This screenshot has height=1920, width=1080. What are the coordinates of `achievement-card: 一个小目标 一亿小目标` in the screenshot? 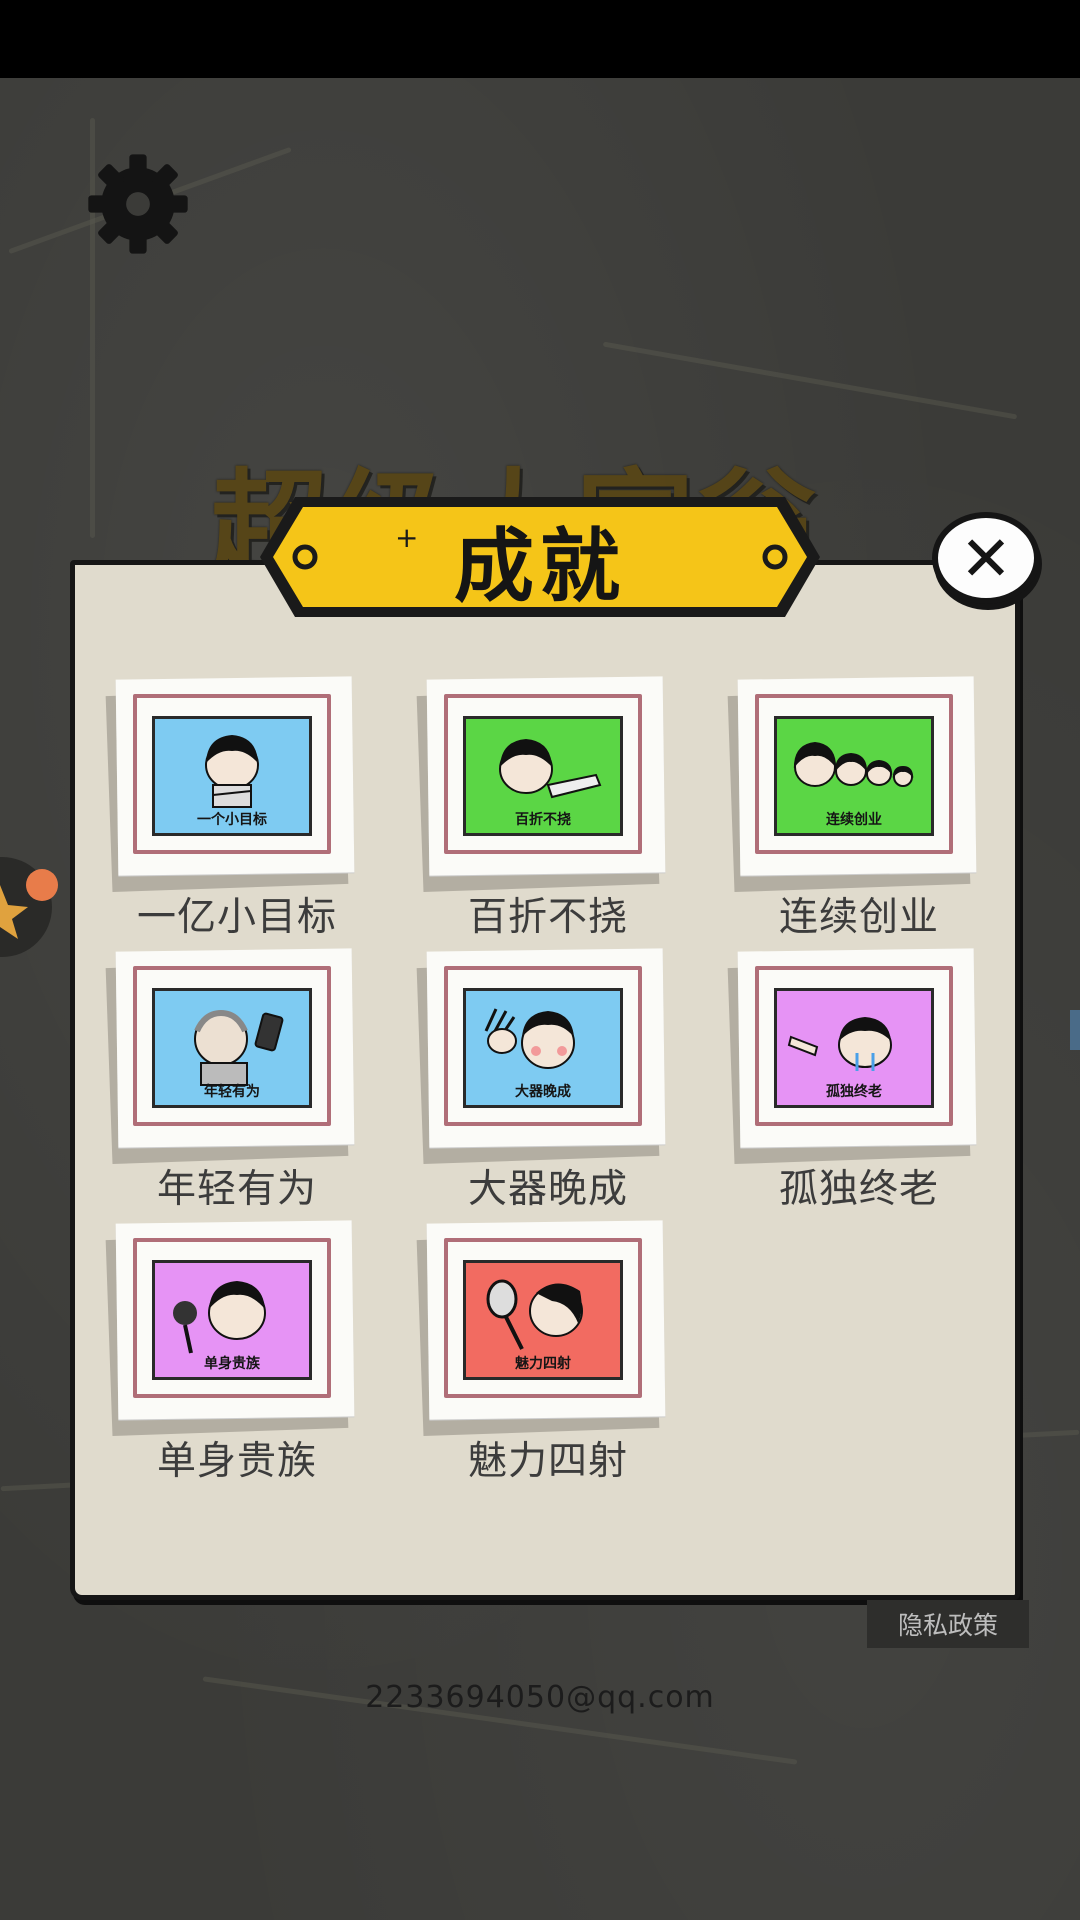 It's located at (231, 812).